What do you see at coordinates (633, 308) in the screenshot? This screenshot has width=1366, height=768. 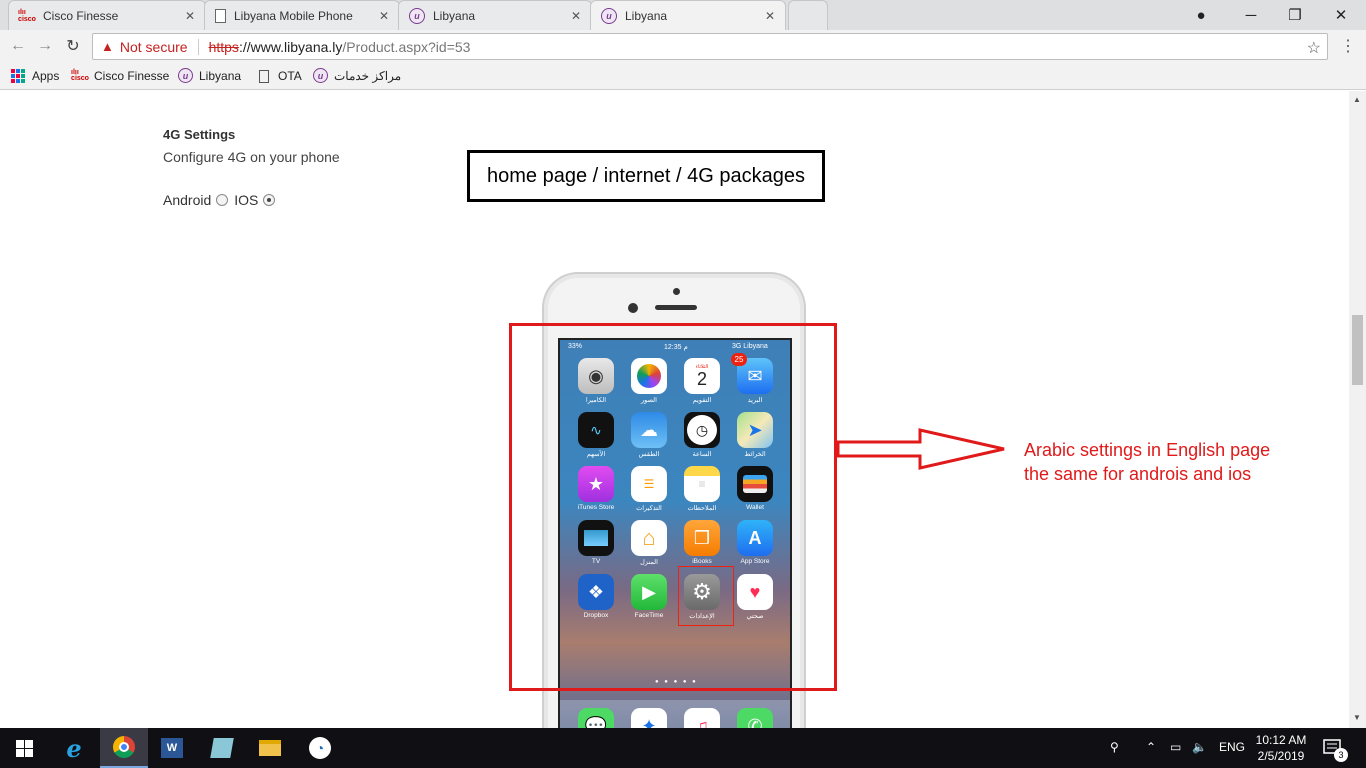 I see `phone-camera` at bounding box center [633, 308].